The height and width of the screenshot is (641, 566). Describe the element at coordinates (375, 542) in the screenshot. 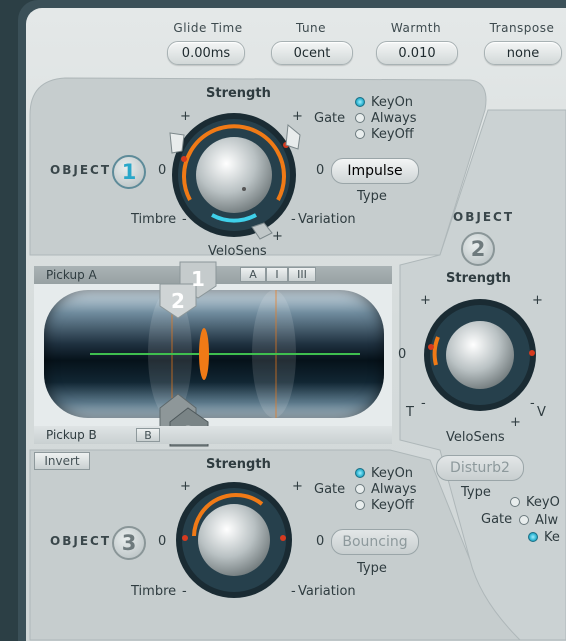

I see `object3-type-selector: Bouncing` at that location.